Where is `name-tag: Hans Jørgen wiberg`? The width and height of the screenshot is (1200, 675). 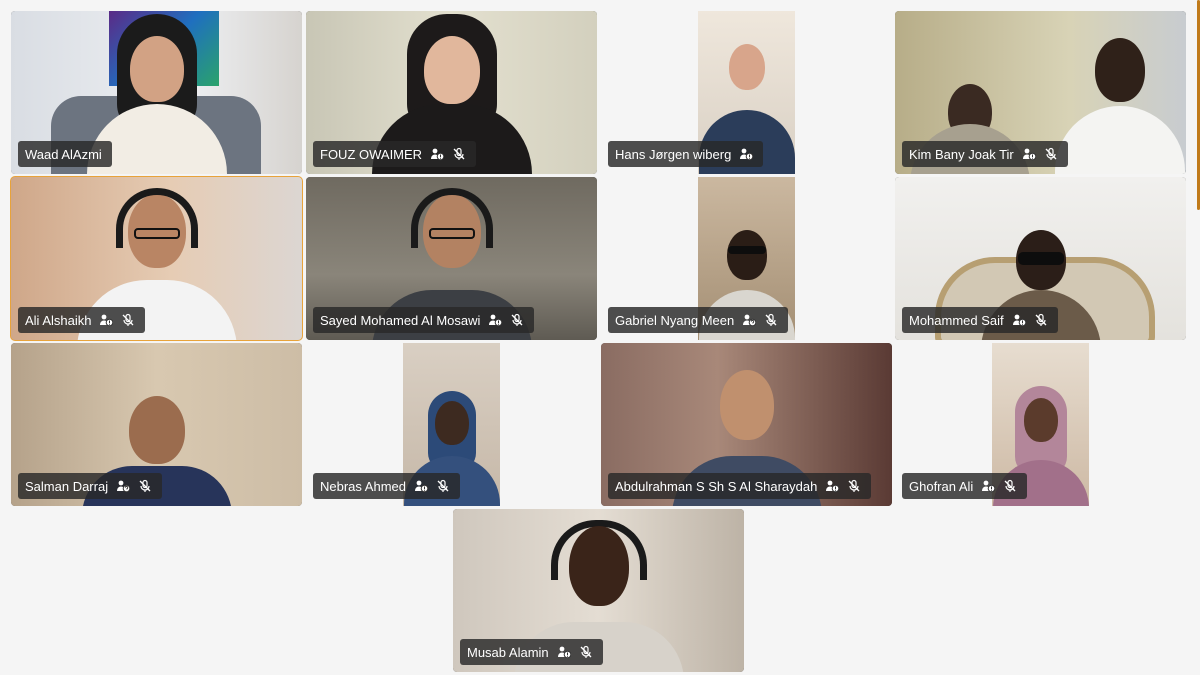 name-tag: Hans Jørgen wiberg is located at coordinates (686, 154).